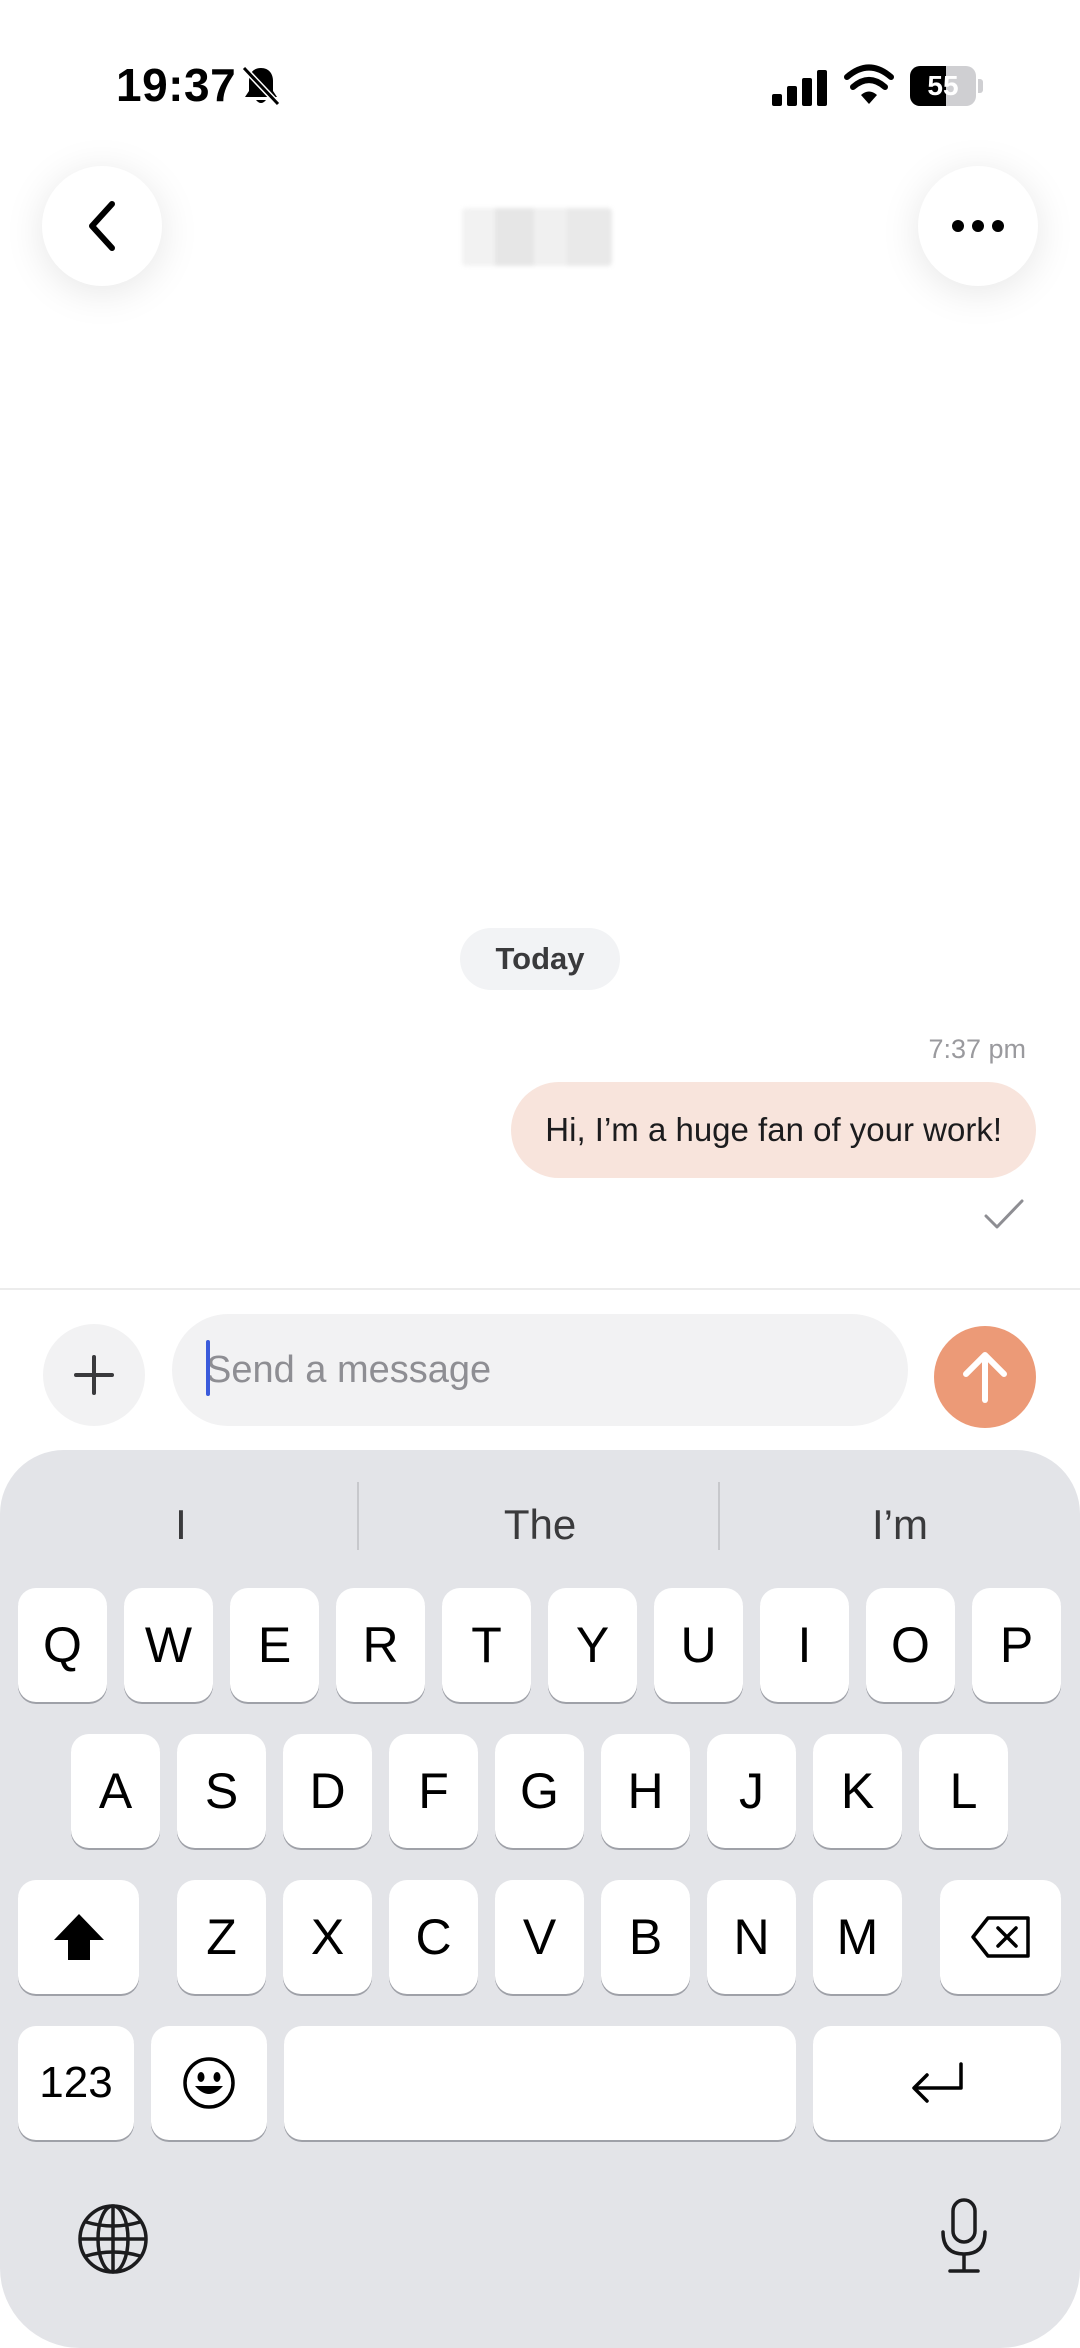 This screenshot has height=2348, width=1080. Describe the element at coordinates (592, 1645) in the screenshot. I see `key-y: Y` at that location.